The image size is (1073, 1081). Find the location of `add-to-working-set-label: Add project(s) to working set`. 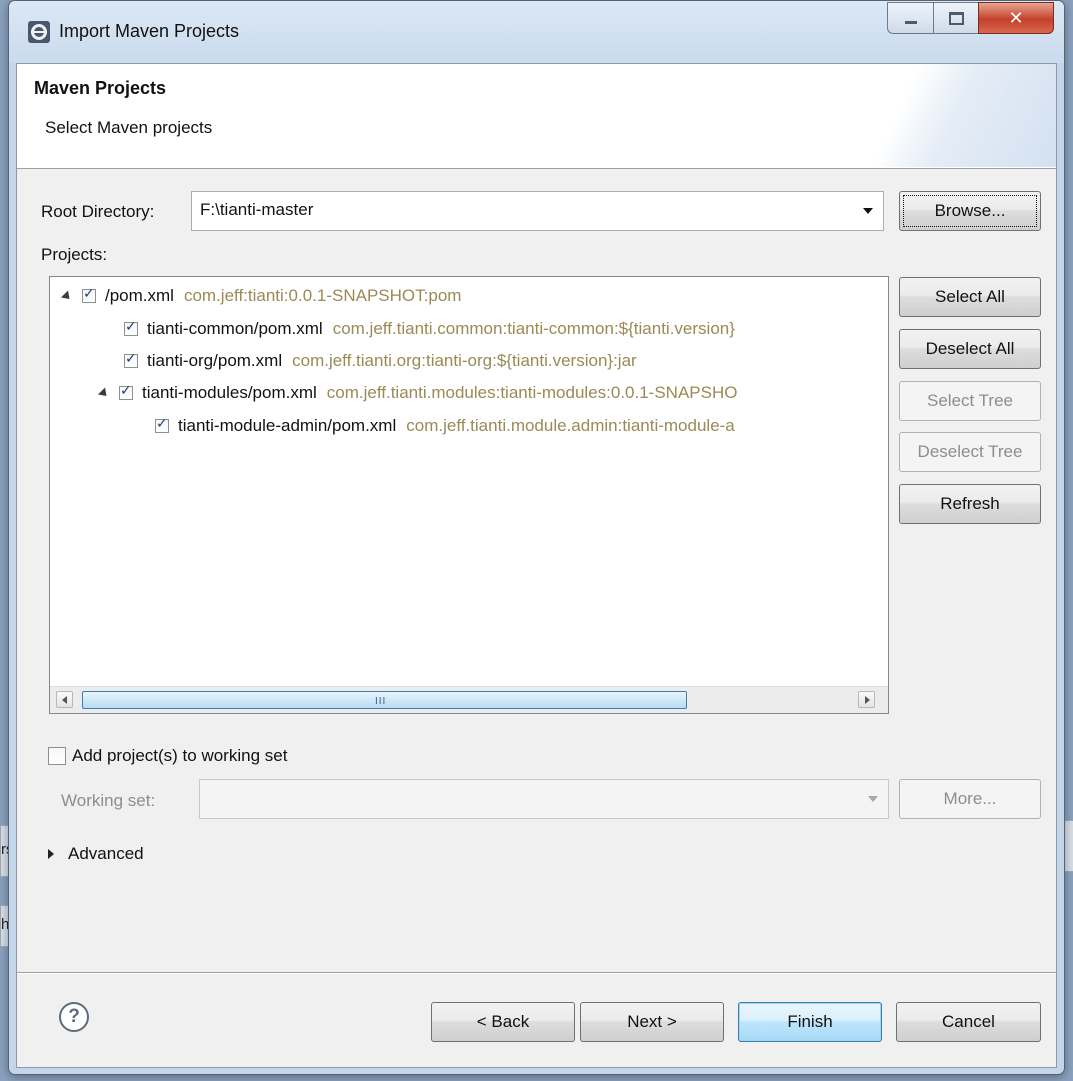

add-to-working-set-label: Add project(s) to working set is located at coordinates (180, 755).